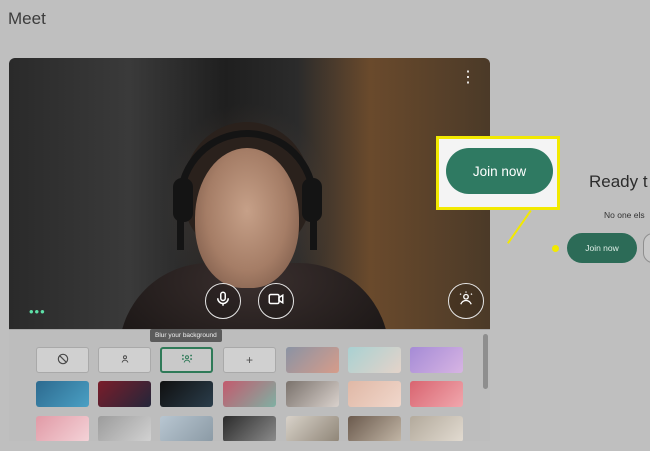 The image size is (650, 451). What do you see at coordinates (37, 311) in the screenshot?
I see `three-dots-icon: •••` at bounding box center [37, 311].